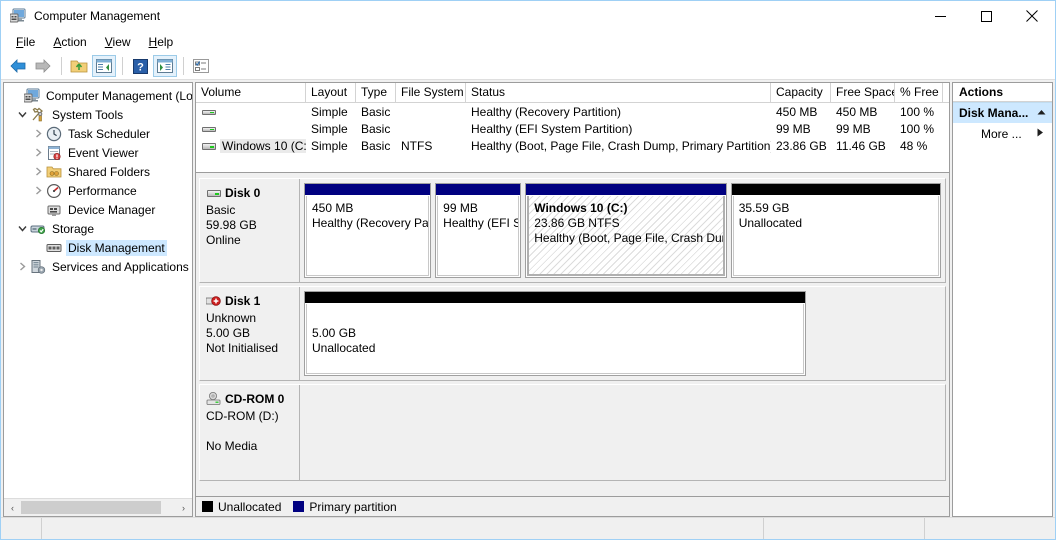 This screenshot has width=1056, height=540. Describe the element at coordinates (98, 290) in the screenshot. I see `console-tree: Computer Management (Local System Tools` at that location.